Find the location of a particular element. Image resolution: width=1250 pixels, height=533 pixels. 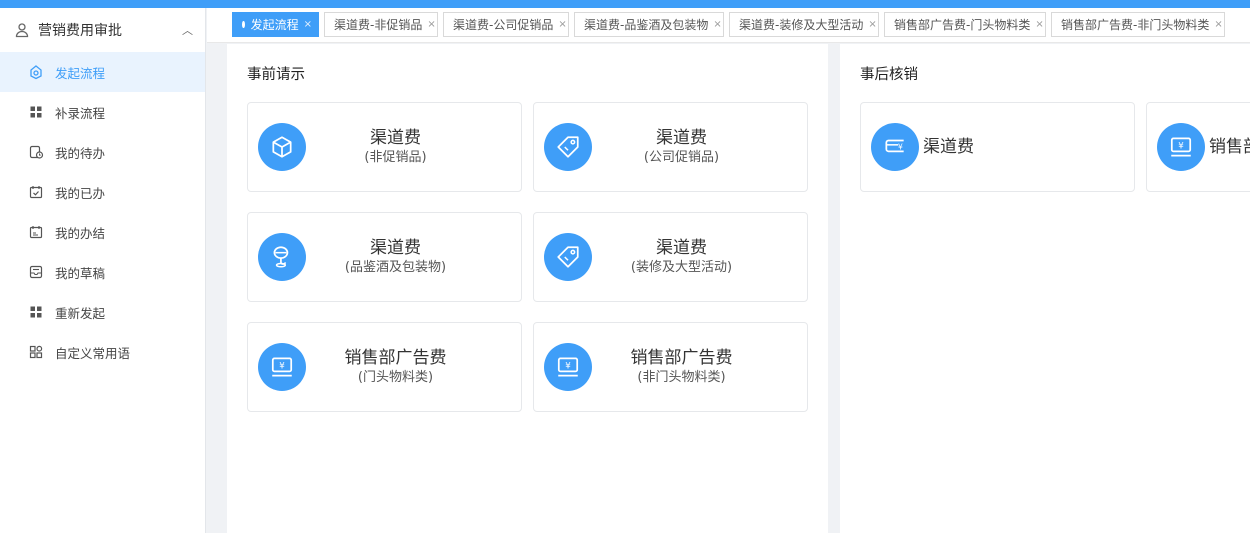

tab-channel-tasting-wine: 渠道费-品鉴酒及包装物 × is located at coordinates (649, 24).